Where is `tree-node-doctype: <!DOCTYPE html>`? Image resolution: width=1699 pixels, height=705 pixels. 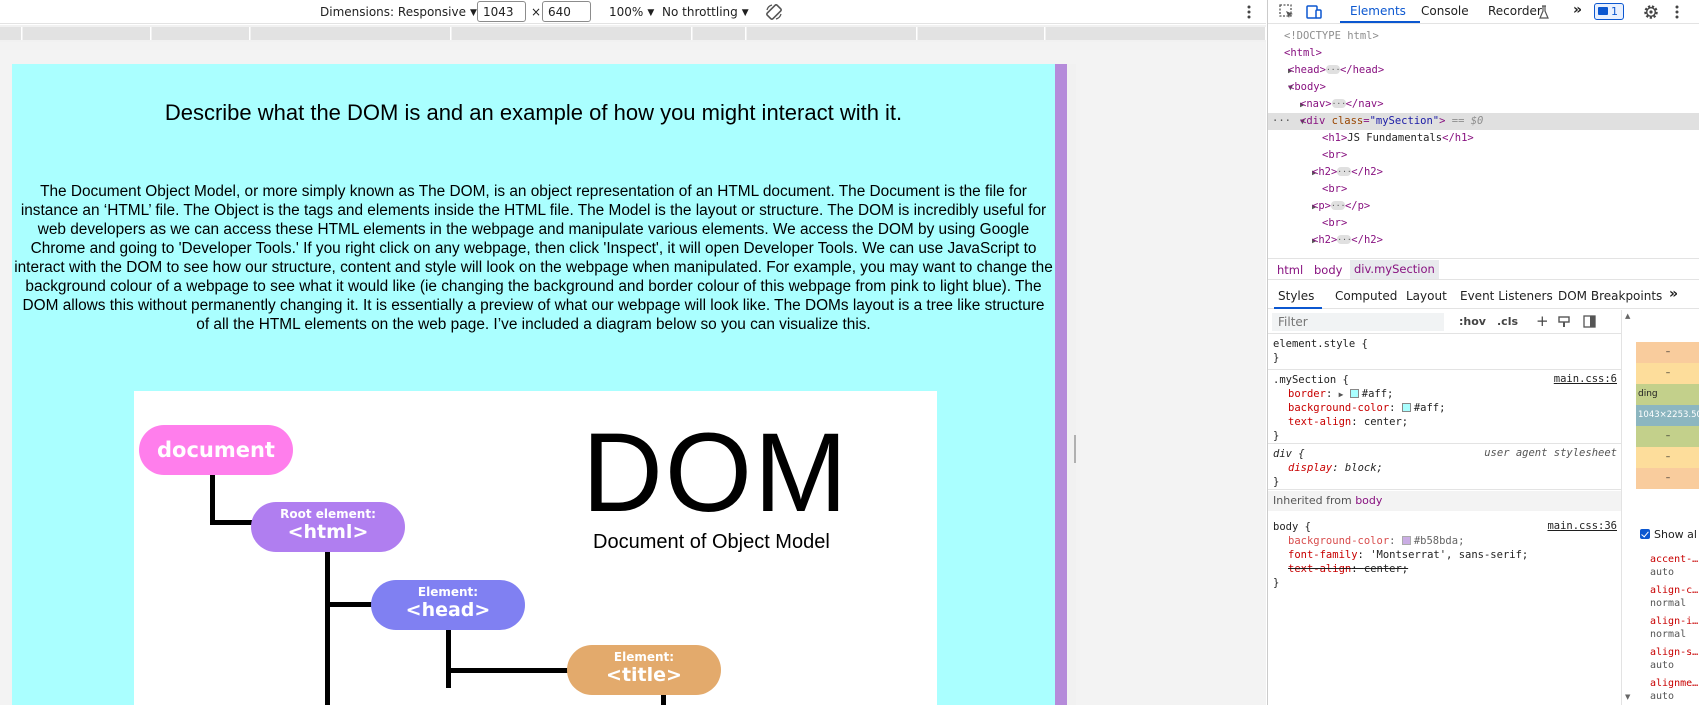
tree-node-doctype: <!DOCTYPE html> is located at coordinates (1483, 36).